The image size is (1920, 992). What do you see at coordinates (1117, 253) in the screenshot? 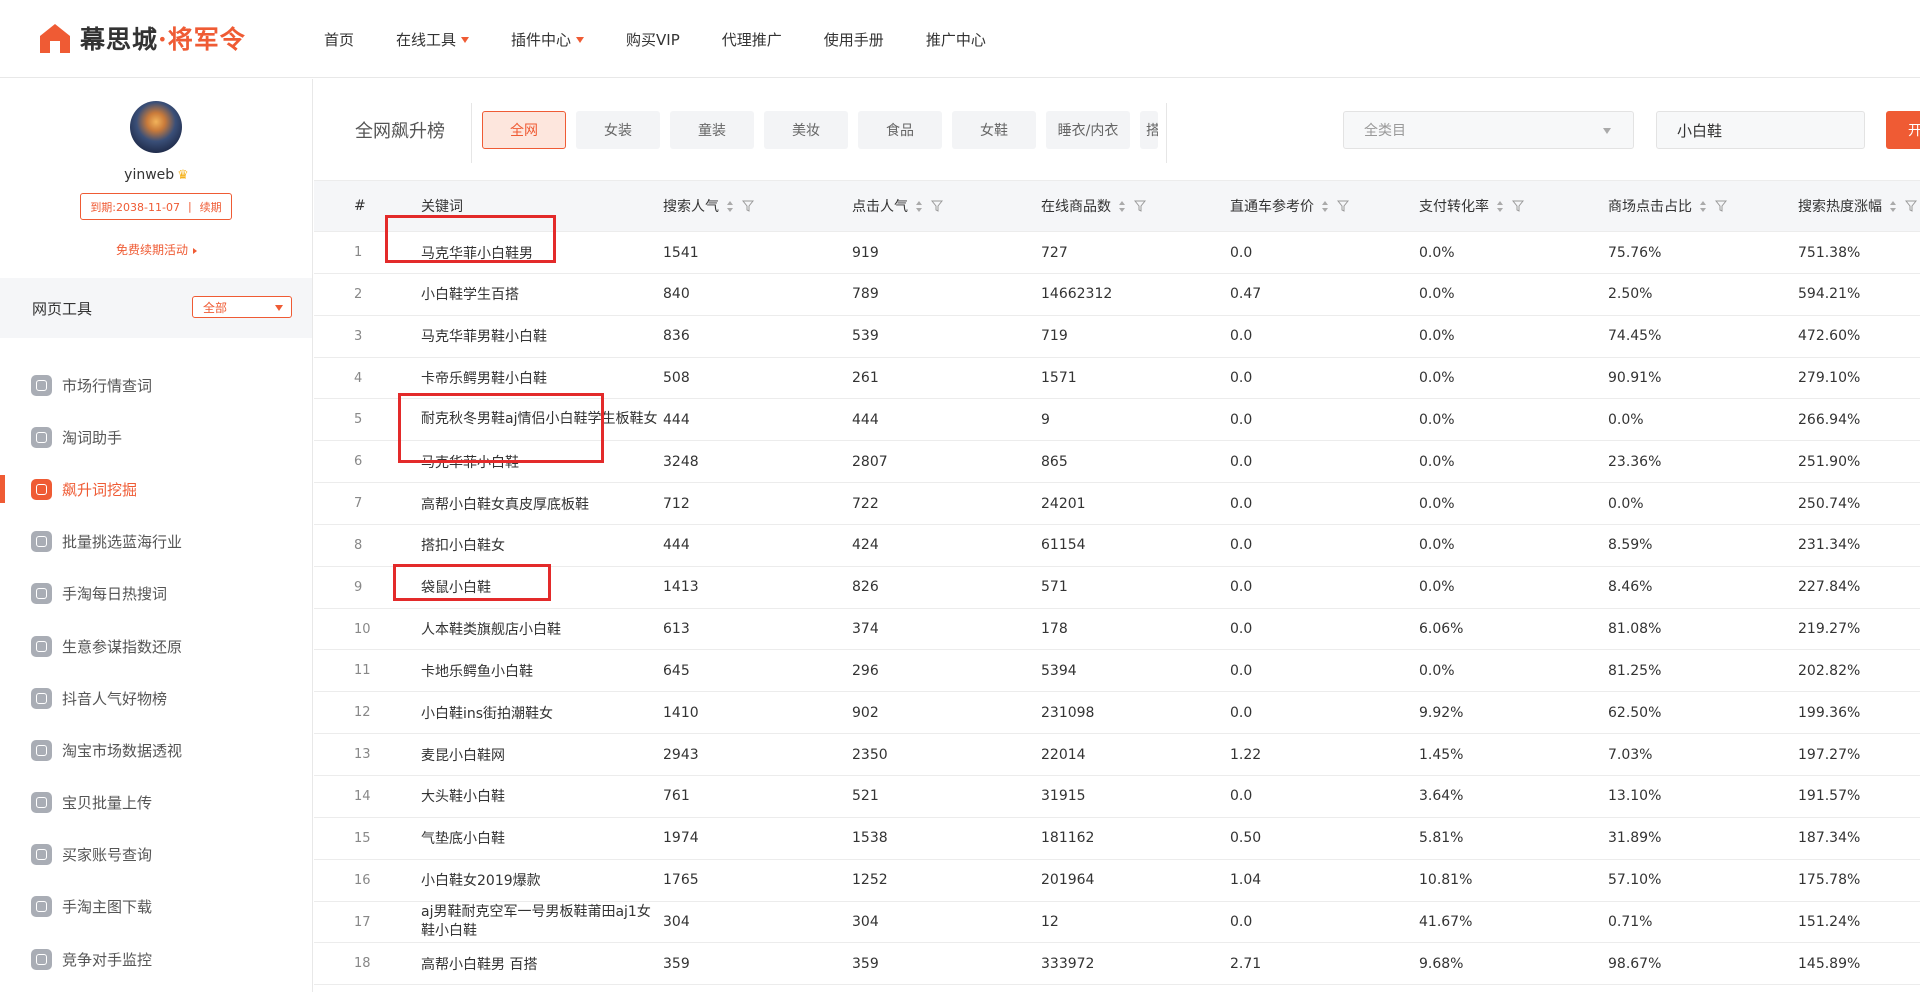
I see `table-row: 1 马克华菲小白鞋男 1541 919 727 0.0 0.0% 75.76% 751.38%` at bounding box center [1117, 253].